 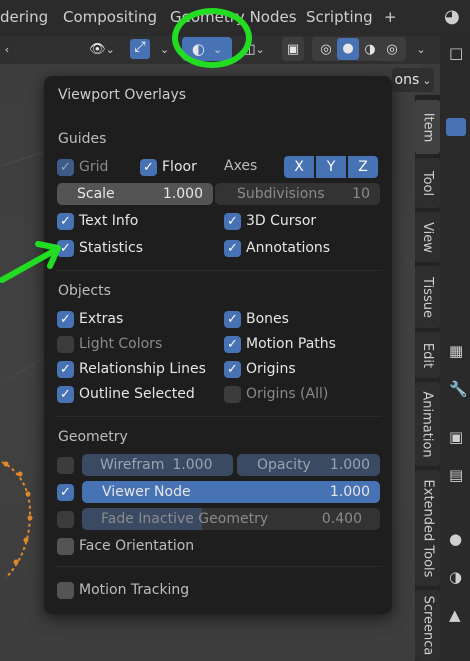 I want to click on object-data-icon: ▲, so click(x=458, y=615).